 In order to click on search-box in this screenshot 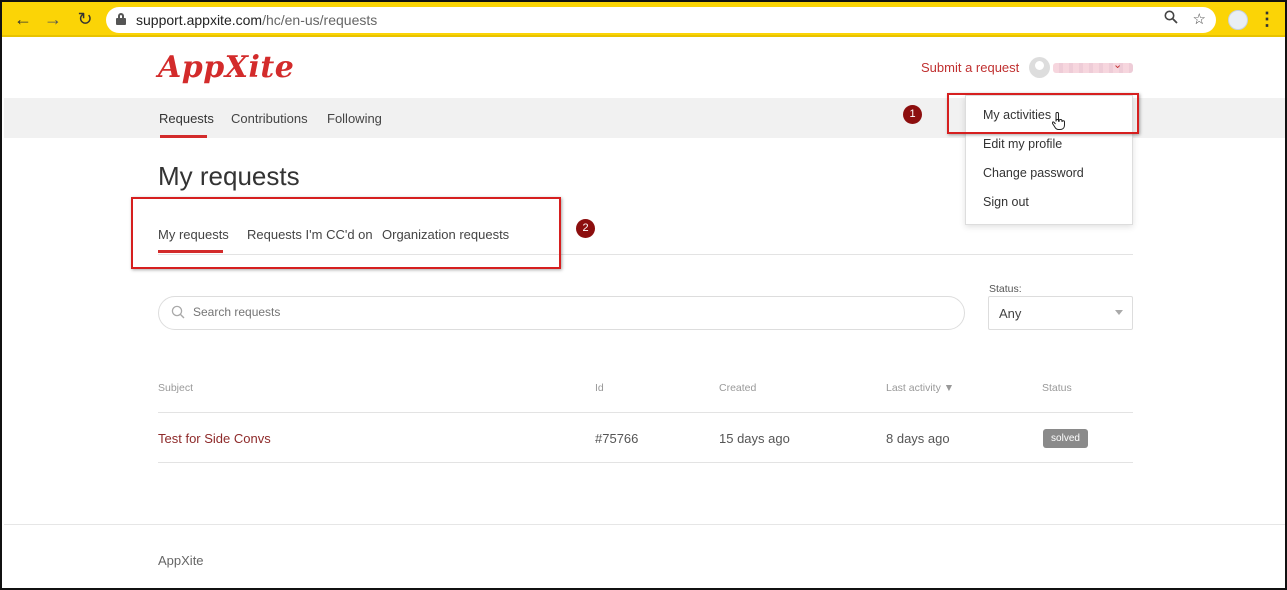, I will do `click(561, 313)`.